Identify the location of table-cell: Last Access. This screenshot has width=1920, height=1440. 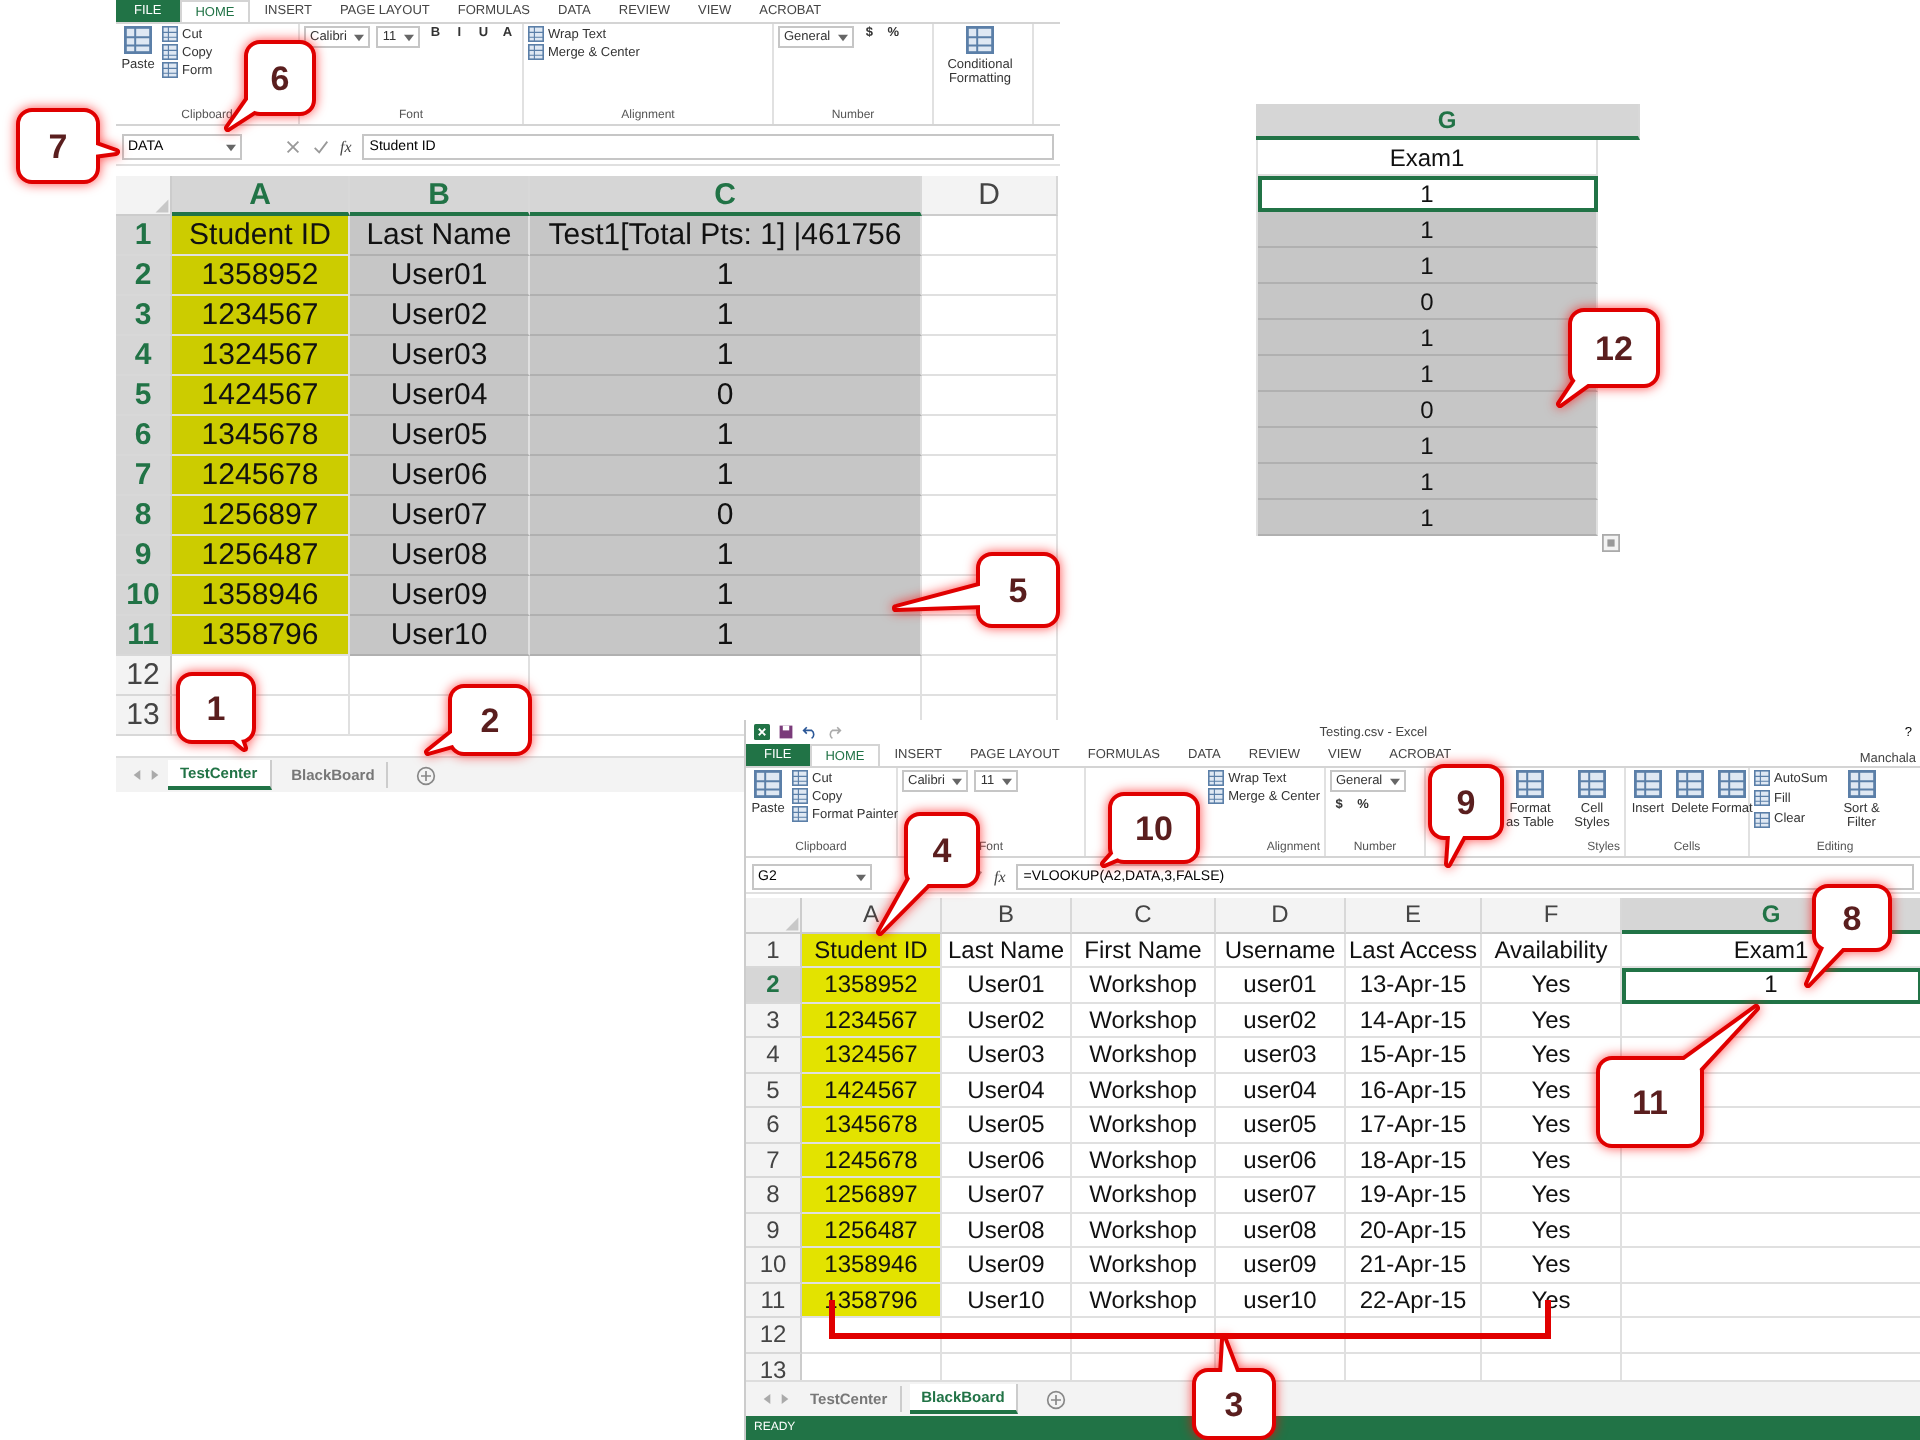
(1414, 950).